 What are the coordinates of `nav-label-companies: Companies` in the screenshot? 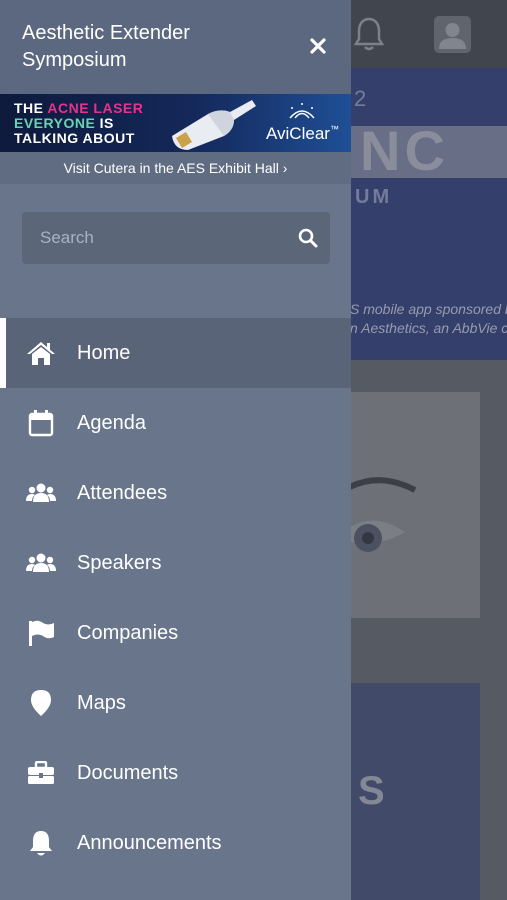 It's located at (128, 633).